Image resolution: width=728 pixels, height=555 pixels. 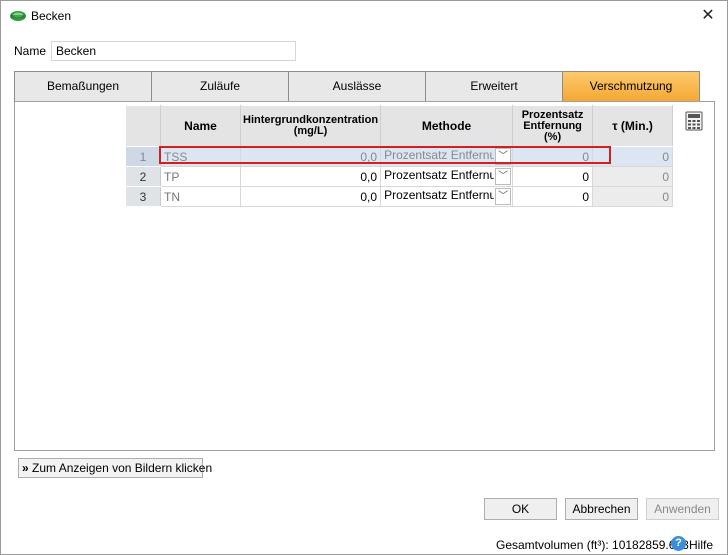 I want to click on table-row: 3 TN 0,0 Prozentsatz Entfernung ﹀ 0 0, so click(x=399, y=196).